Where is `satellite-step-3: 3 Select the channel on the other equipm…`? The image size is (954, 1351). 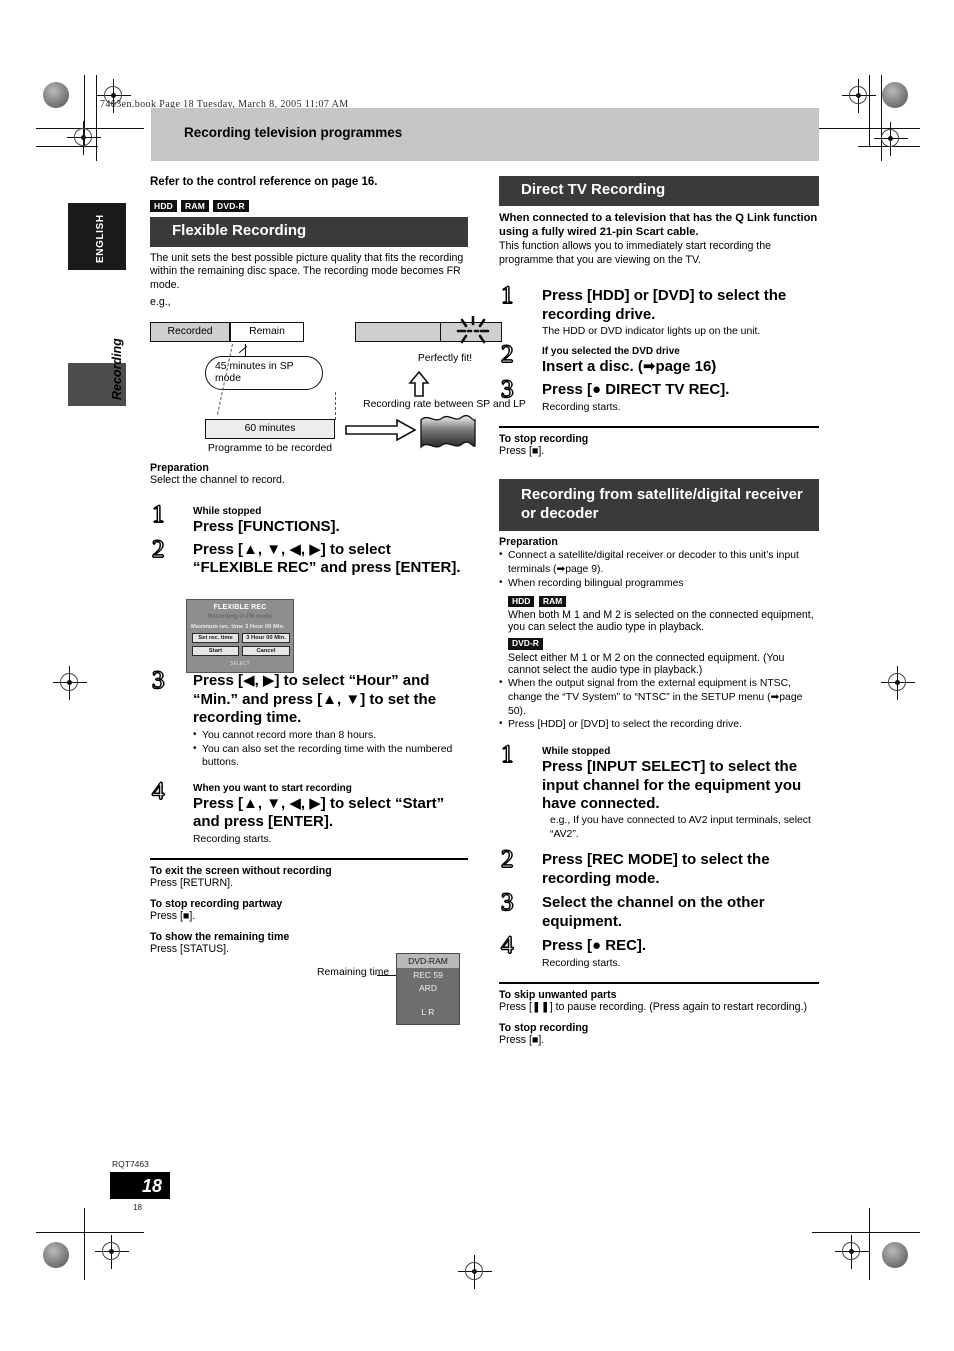
satellite-step-3: 3 Select the channel on the other equipm… is located at coordinates (659, 910).